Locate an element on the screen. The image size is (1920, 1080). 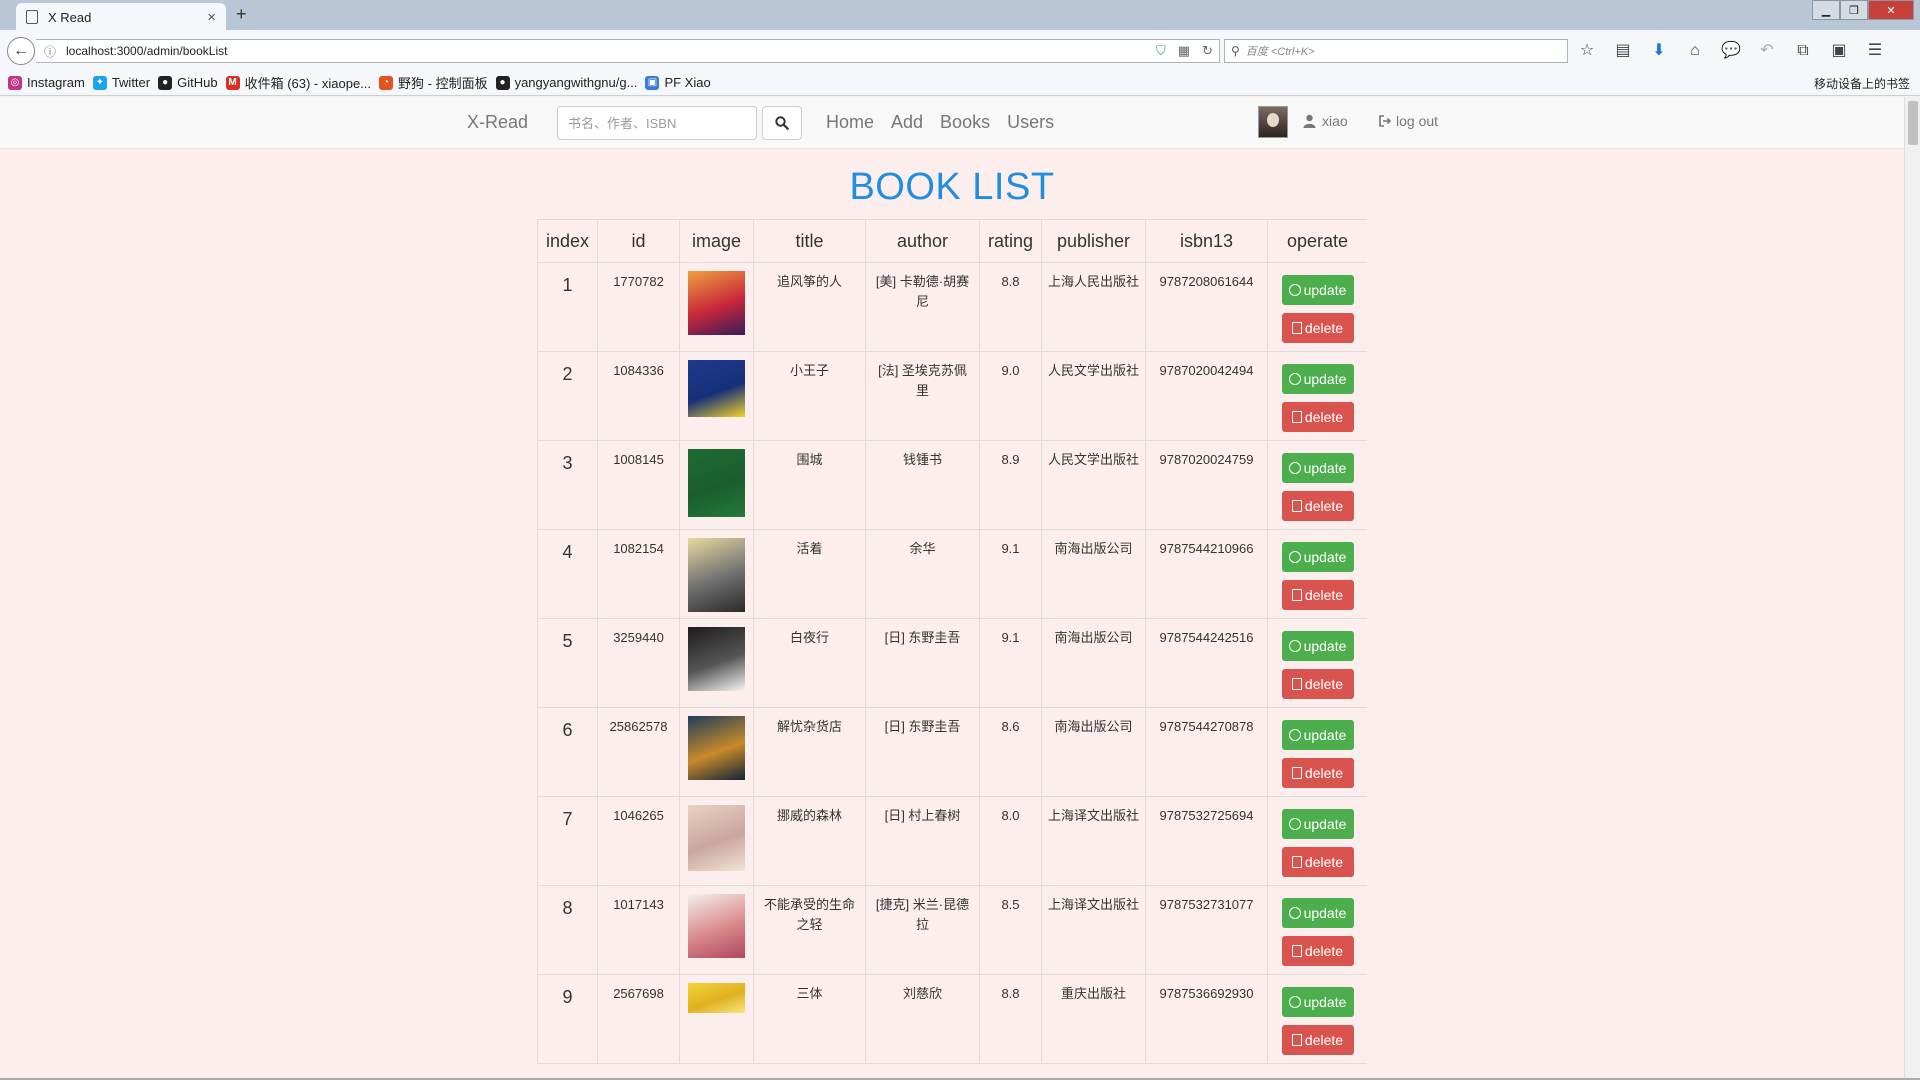
nav-add: Add is located at coordinates (907, 122).